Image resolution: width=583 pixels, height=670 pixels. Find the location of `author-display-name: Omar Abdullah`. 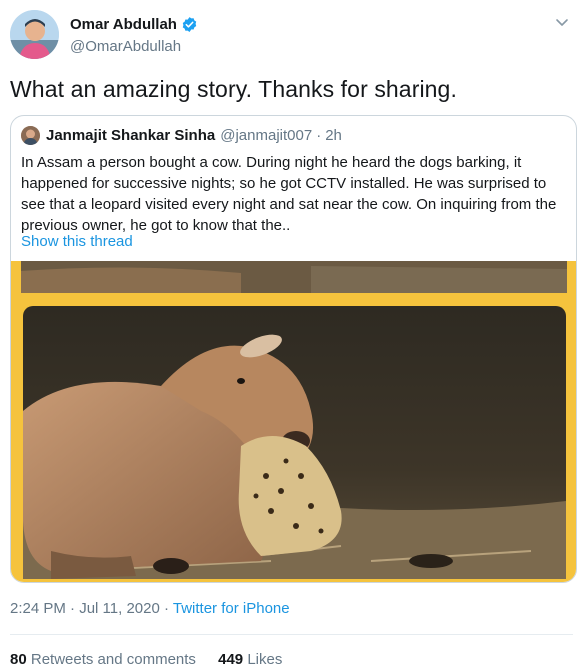

author-display-name: Omar Abdullah is located at coordinates (123, 24).